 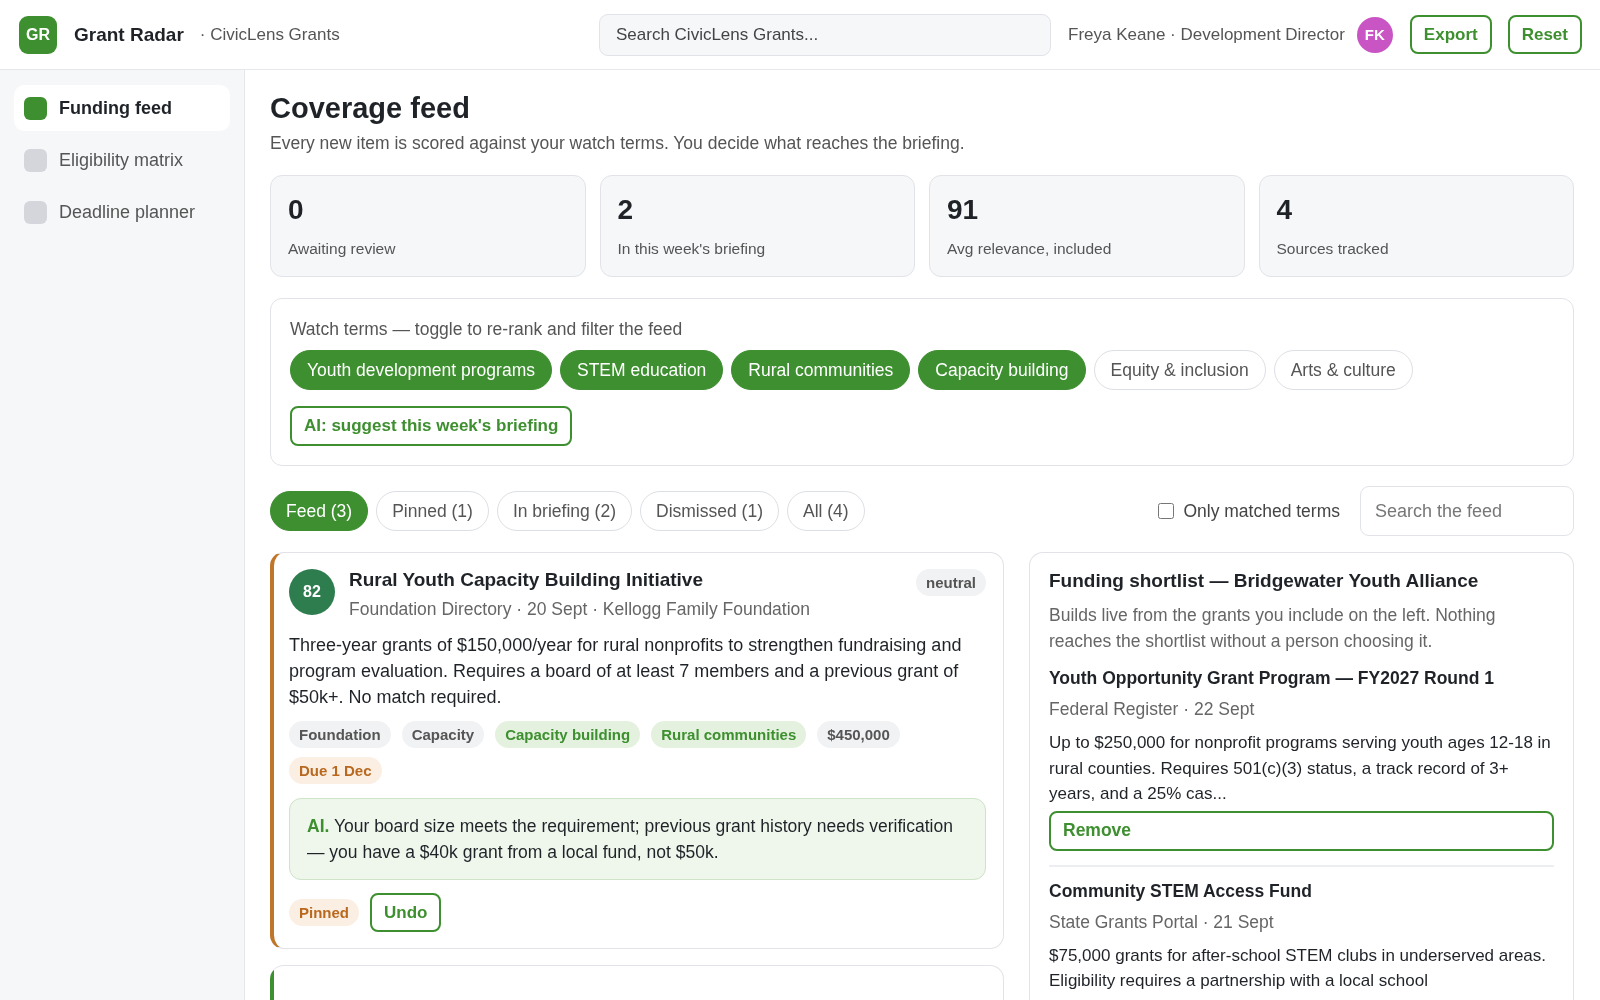 What do you see at coordinates (1261, 511) in the screenshot?
I see `checkbox-label: Only matched terms` at bounding box center [1261, 511].